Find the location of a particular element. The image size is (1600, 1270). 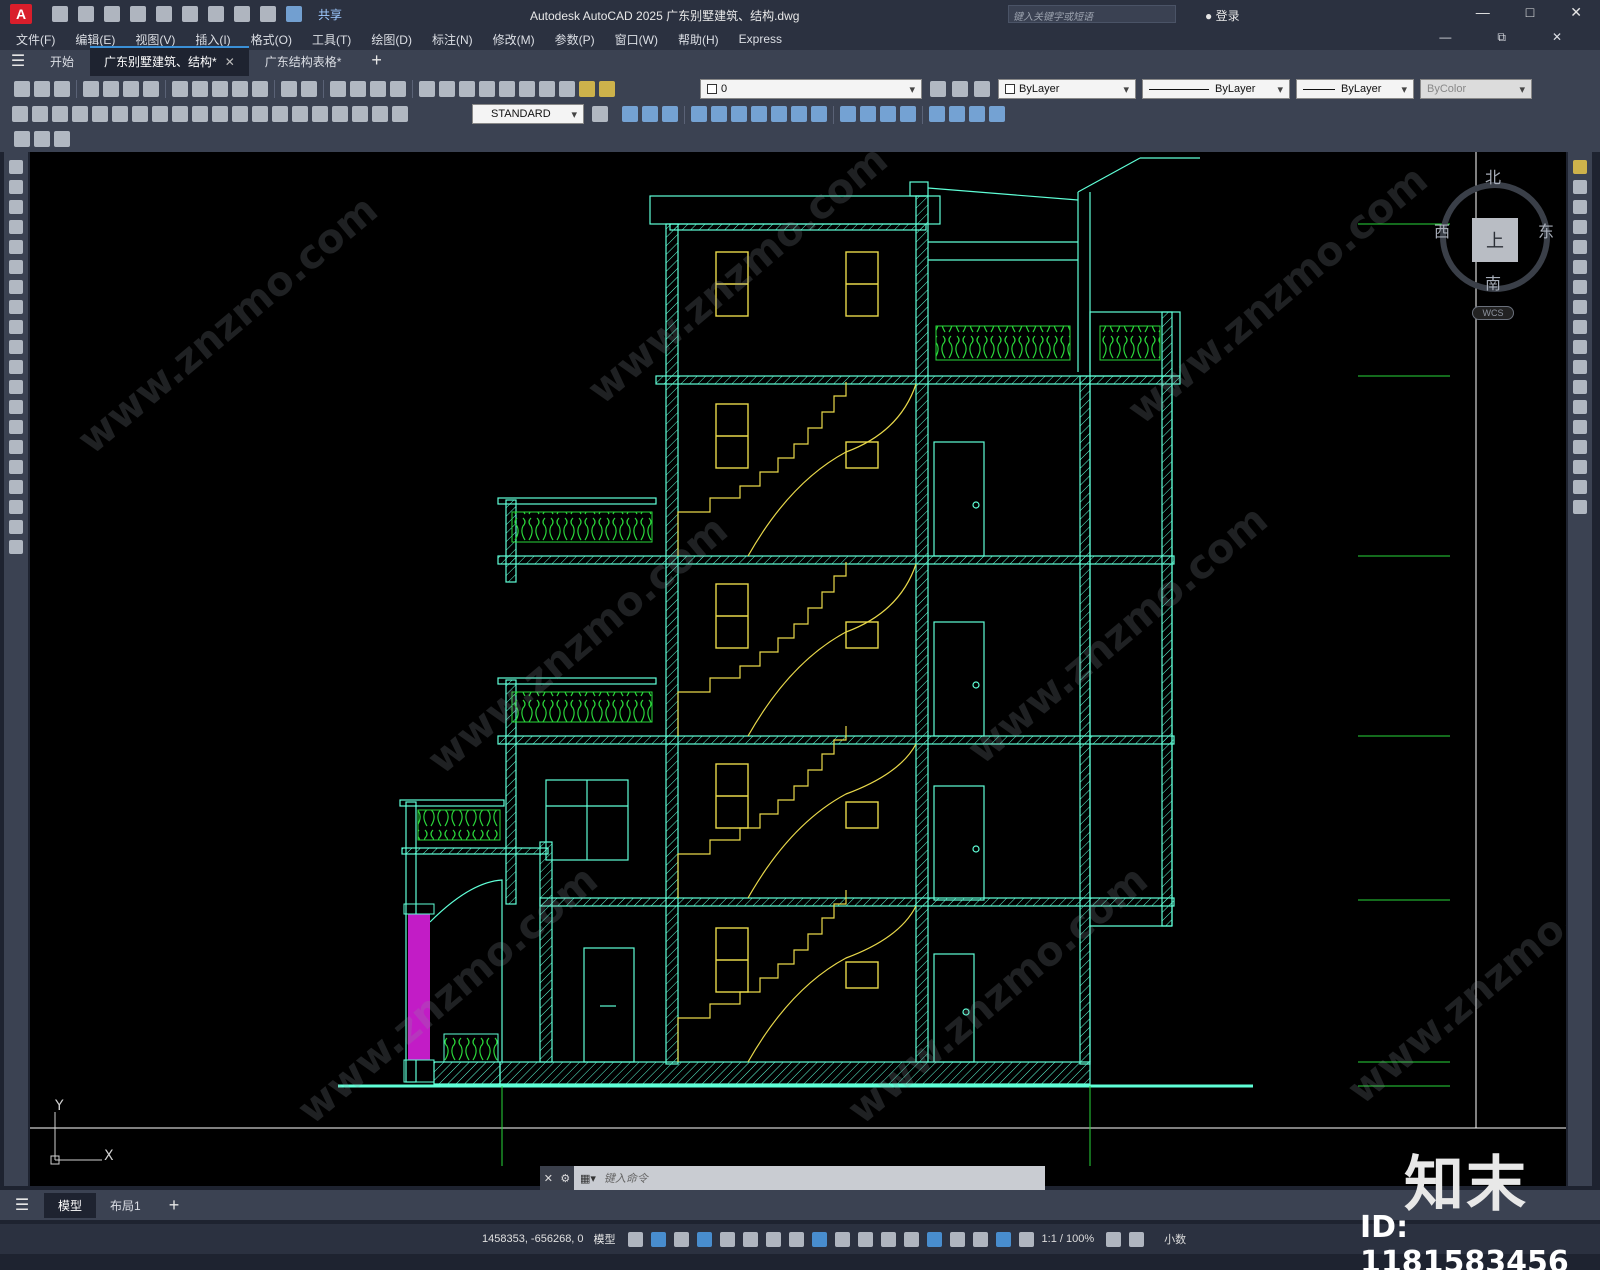

login-button: ● 登录 is located at coordinates (1222, 15).